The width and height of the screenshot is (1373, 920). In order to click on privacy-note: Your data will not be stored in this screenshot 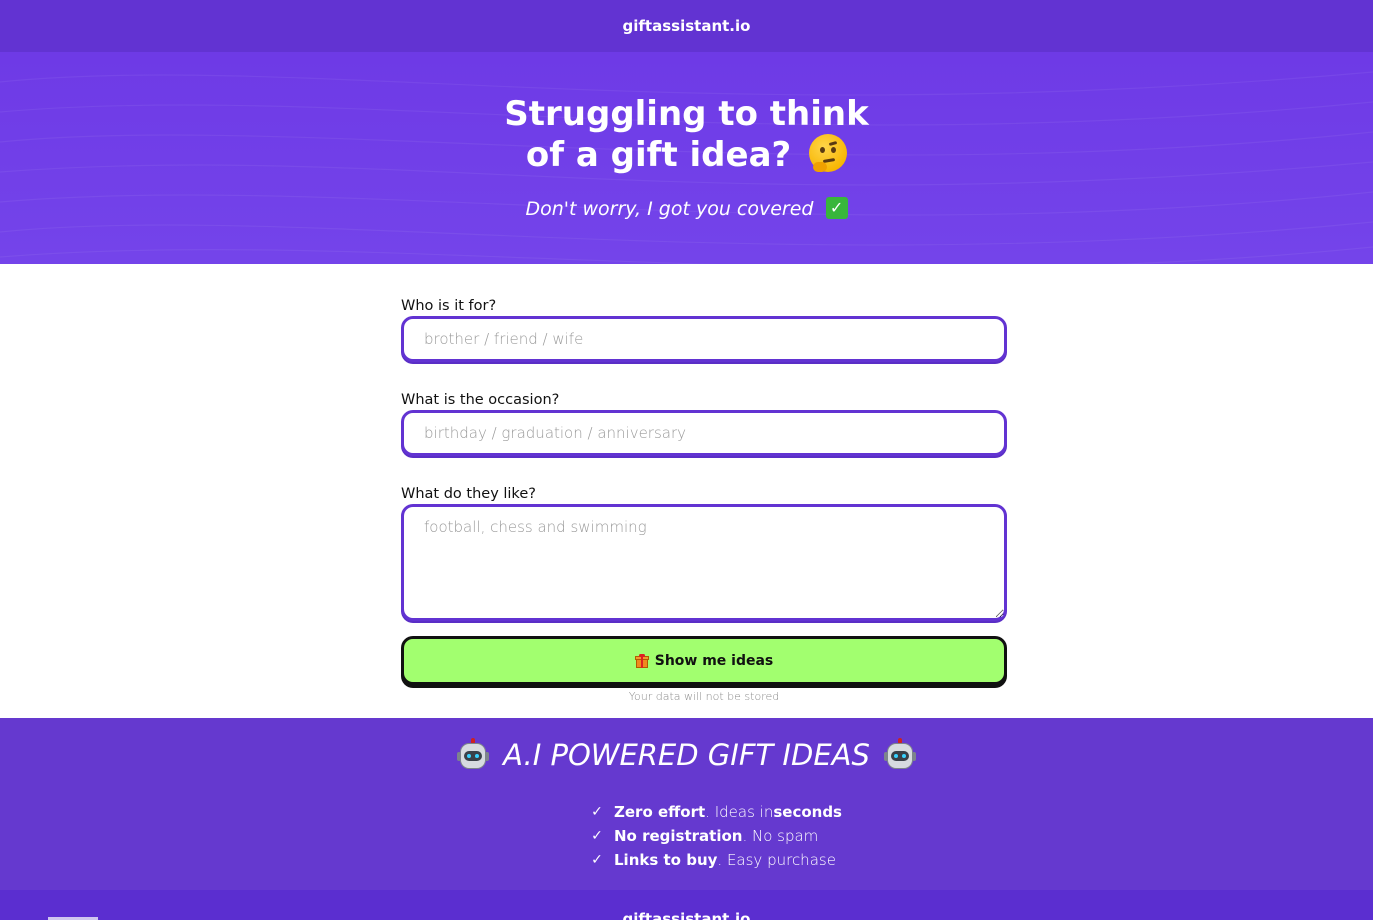, I will do `click(704, 696)`.